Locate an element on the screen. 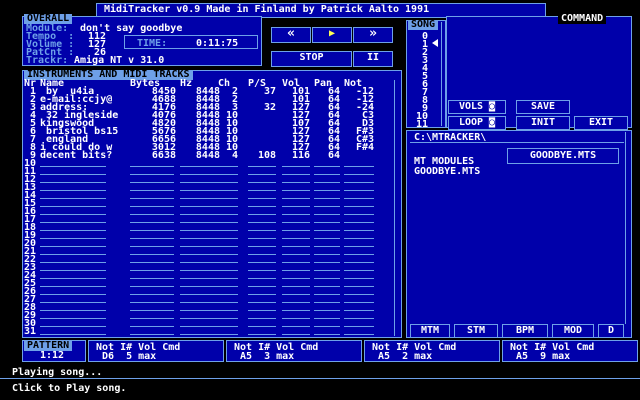 This screenshot has width=640, height=400. table-row: 22 is located at coordinates (221, 260).